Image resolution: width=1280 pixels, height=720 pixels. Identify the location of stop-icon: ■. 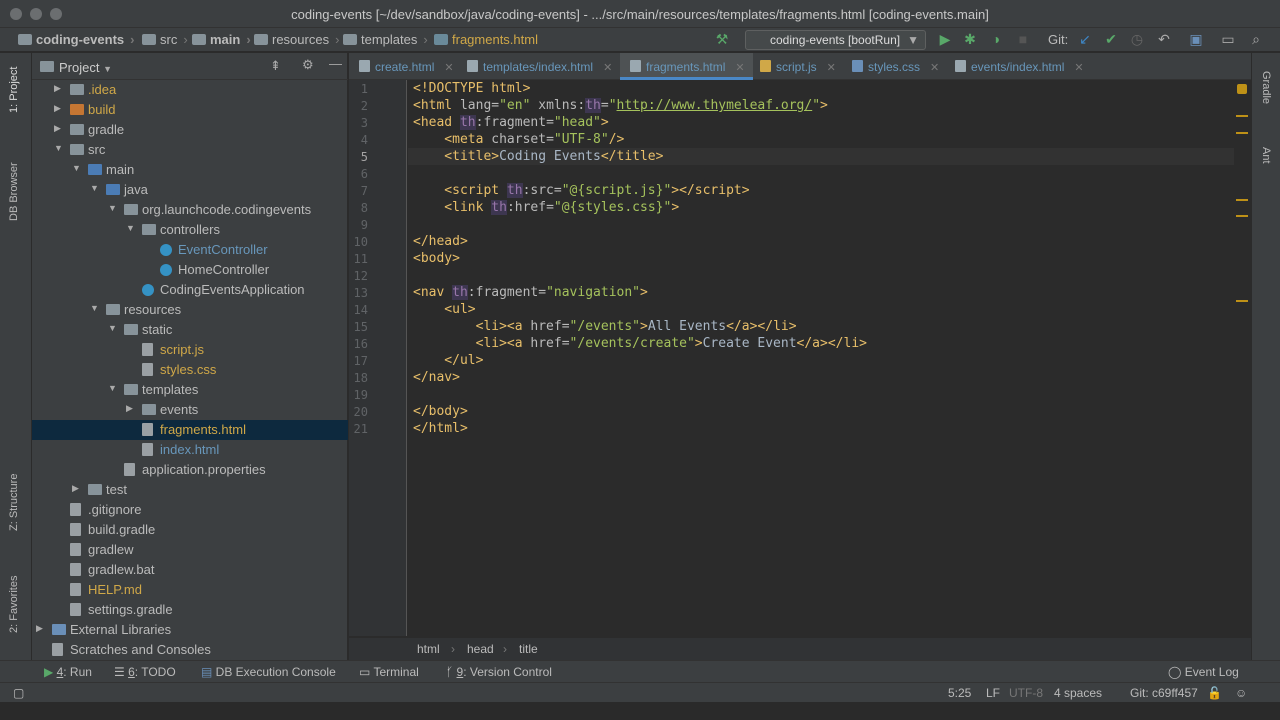
(1023, 39).